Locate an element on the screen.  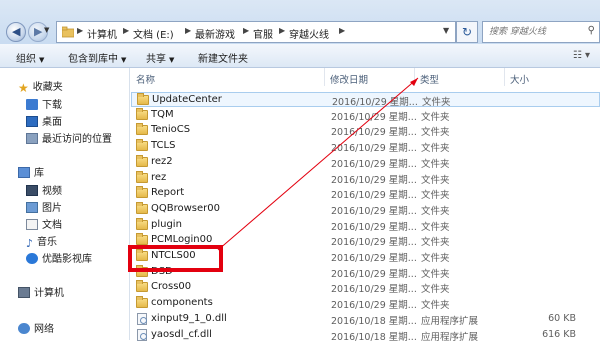
column-header-date: 修改日期 is located at coordinates (349, 79).